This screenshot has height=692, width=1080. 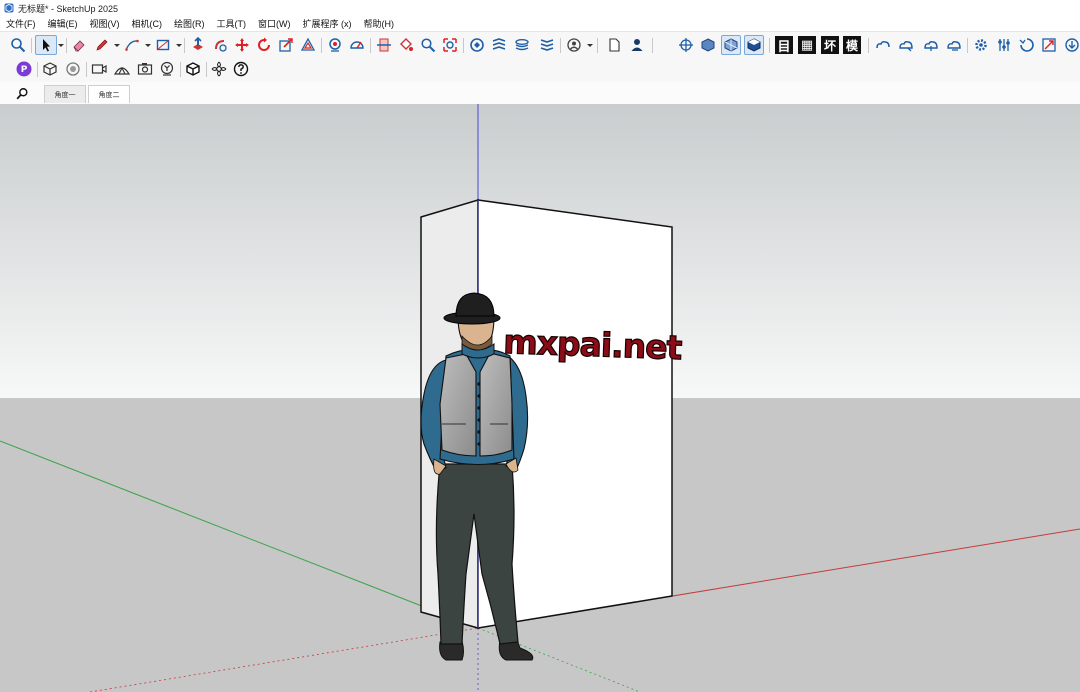 What do you see at coordinates (242, 45) in the screenshot?
I see `move-icon` at bounding box center [242, 45].